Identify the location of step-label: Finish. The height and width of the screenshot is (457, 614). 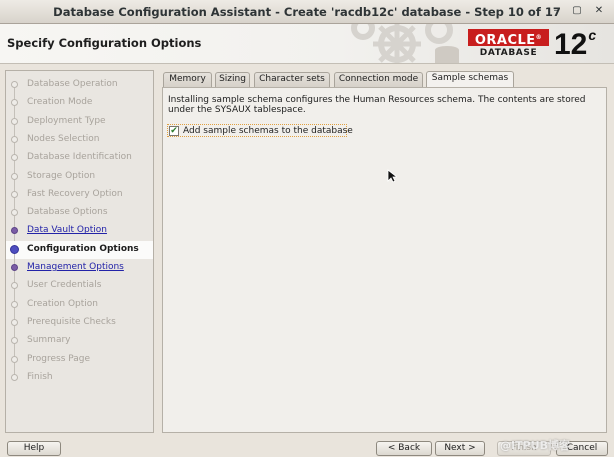
(40, 376).